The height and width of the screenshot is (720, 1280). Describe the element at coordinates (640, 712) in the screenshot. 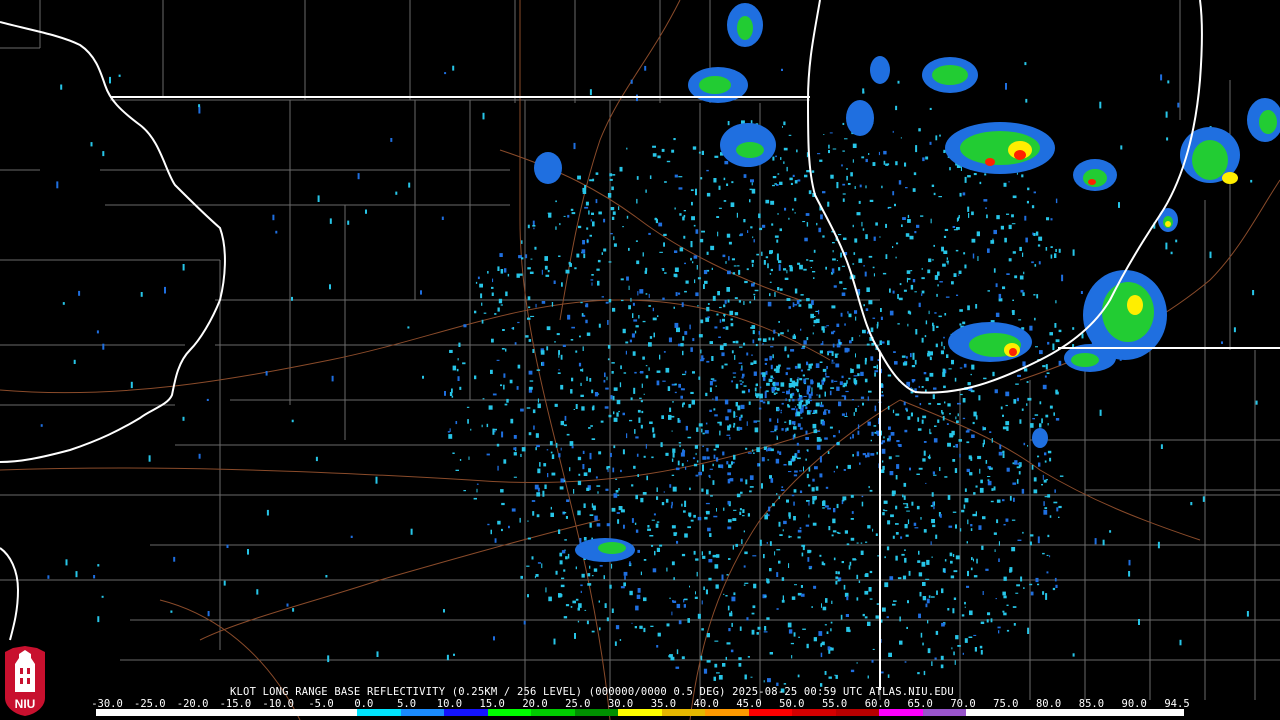

I see `color-segment` at that location.